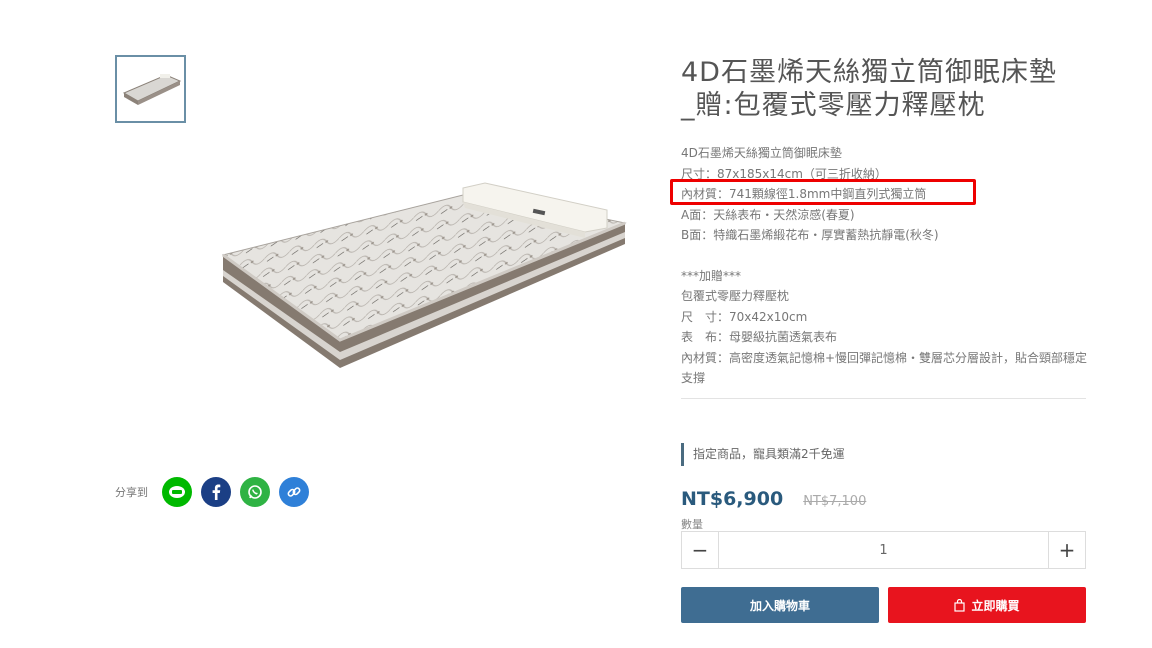 This screenshot has height=648, width=1152. I want to click on copy-link-icon, so click(294, 492).